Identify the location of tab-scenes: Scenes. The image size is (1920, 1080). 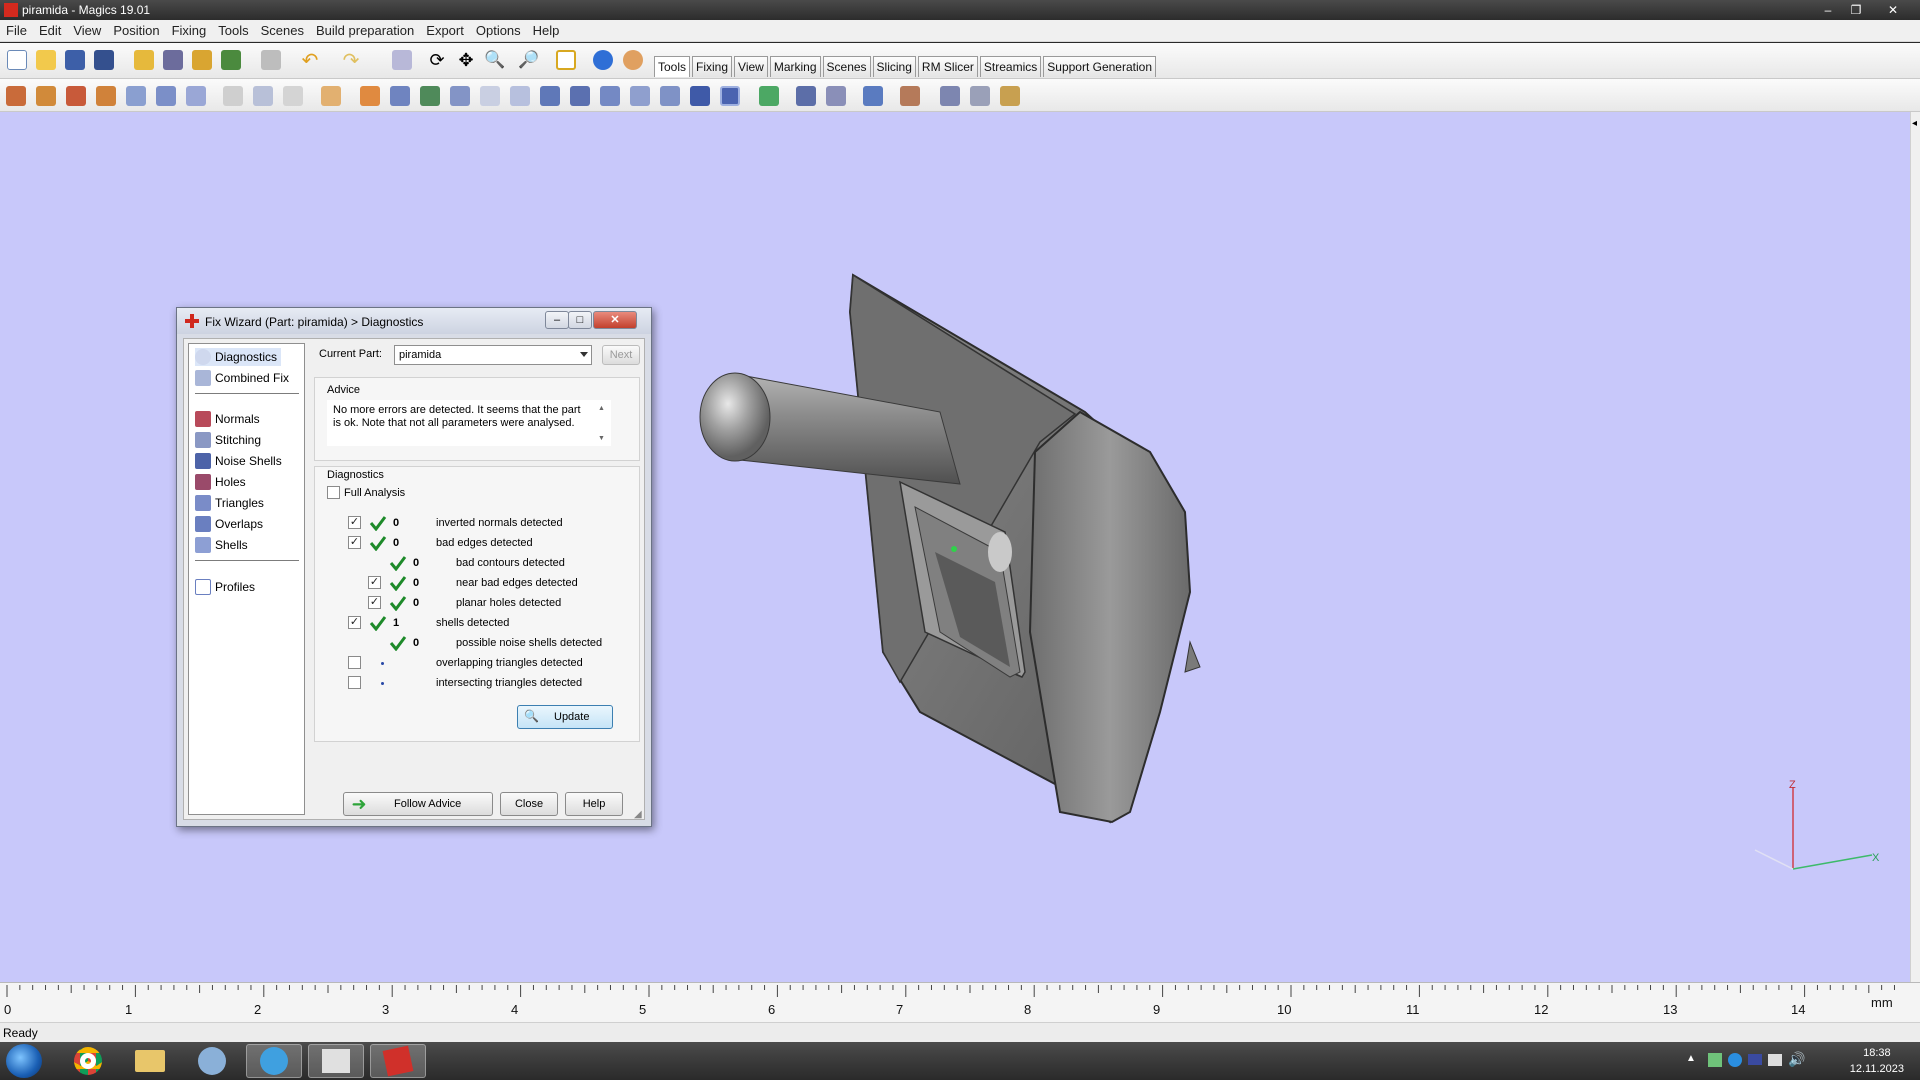
(846, 66).